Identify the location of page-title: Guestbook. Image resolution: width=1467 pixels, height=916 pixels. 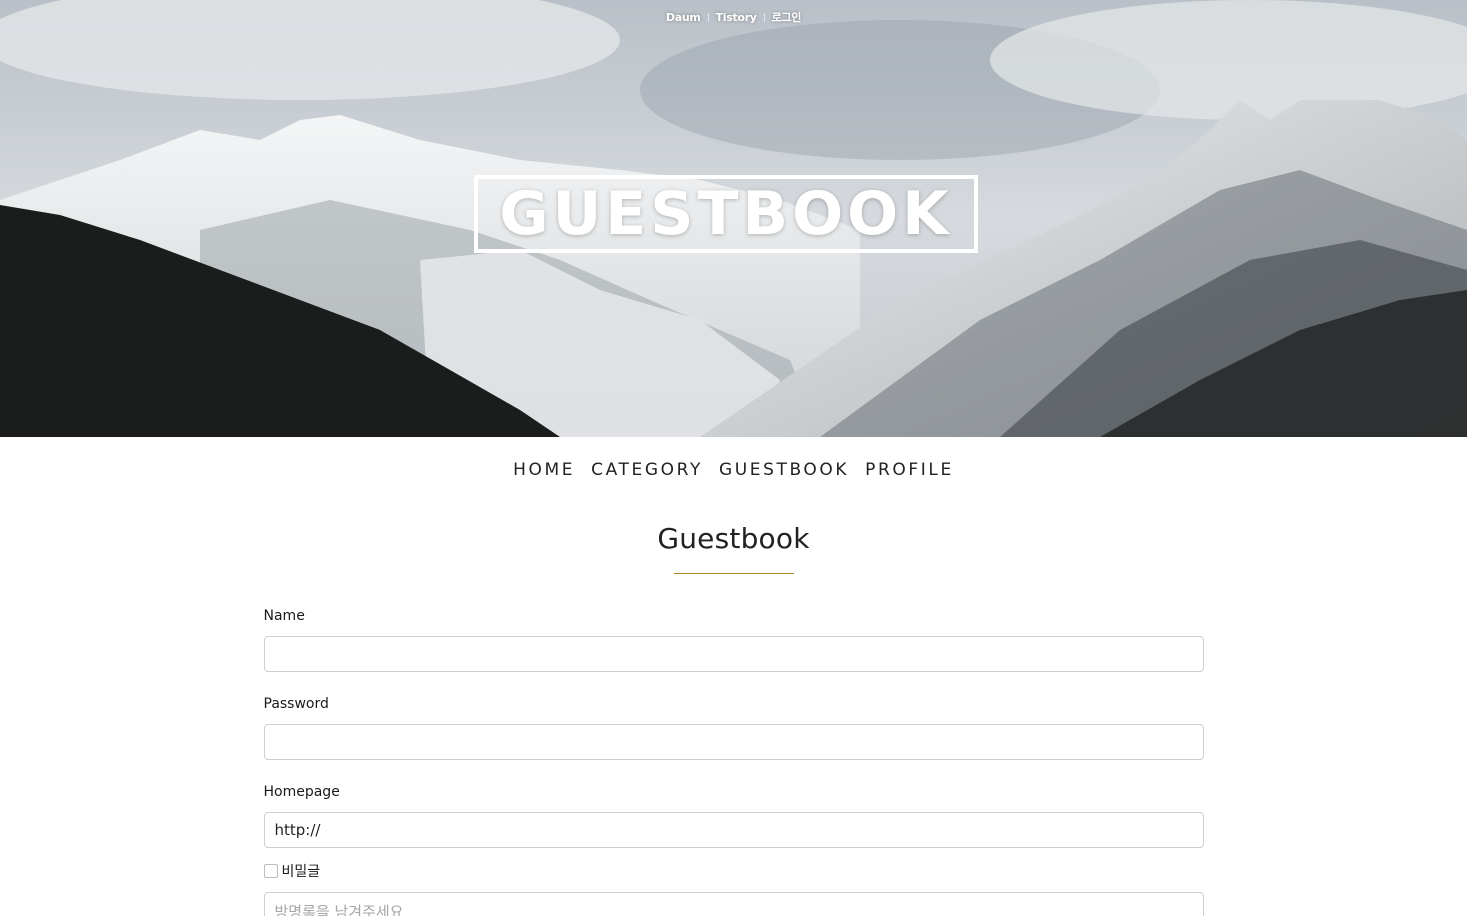
(733, 538).